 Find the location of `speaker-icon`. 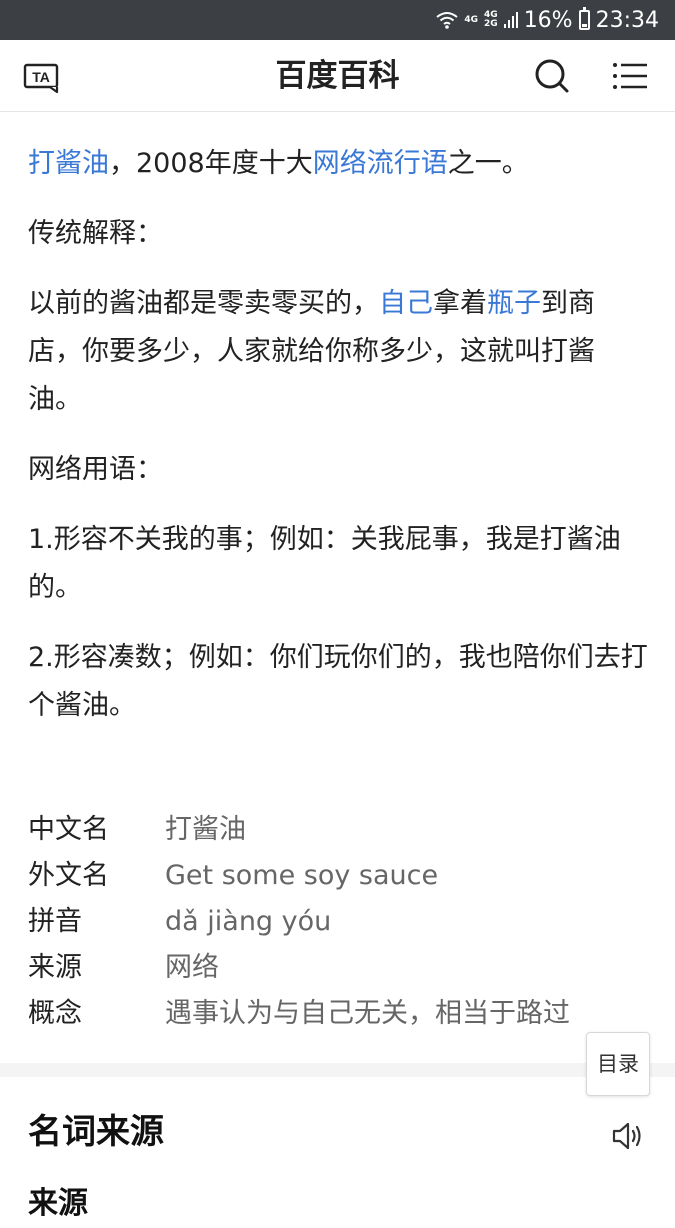

speaker-icon is located at coordinates (628, 1136).